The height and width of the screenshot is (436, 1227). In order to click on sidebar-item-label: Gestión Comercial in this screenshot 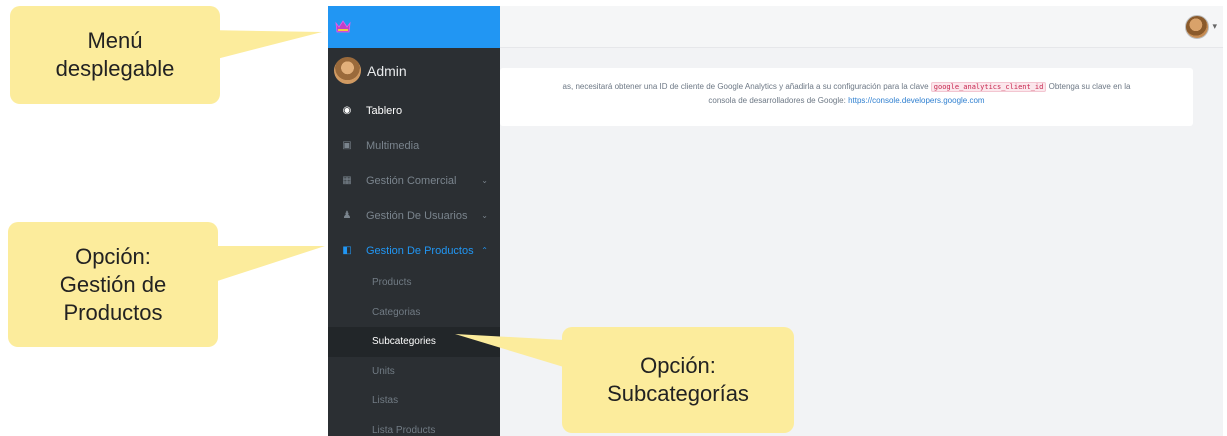, I will do `click(411, 180)`.